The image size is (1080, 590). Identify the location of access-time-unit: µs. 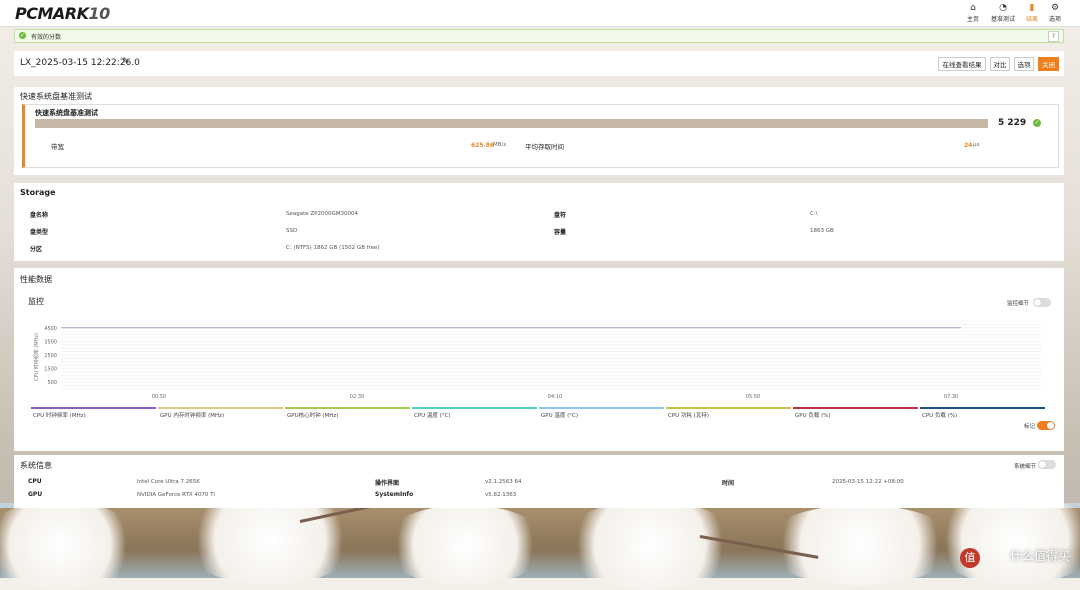
(976, 145).